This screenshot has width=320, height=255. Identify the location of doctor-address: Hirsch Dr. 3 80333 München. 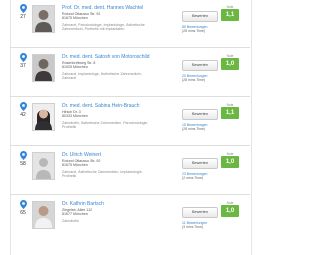
(75, 114).